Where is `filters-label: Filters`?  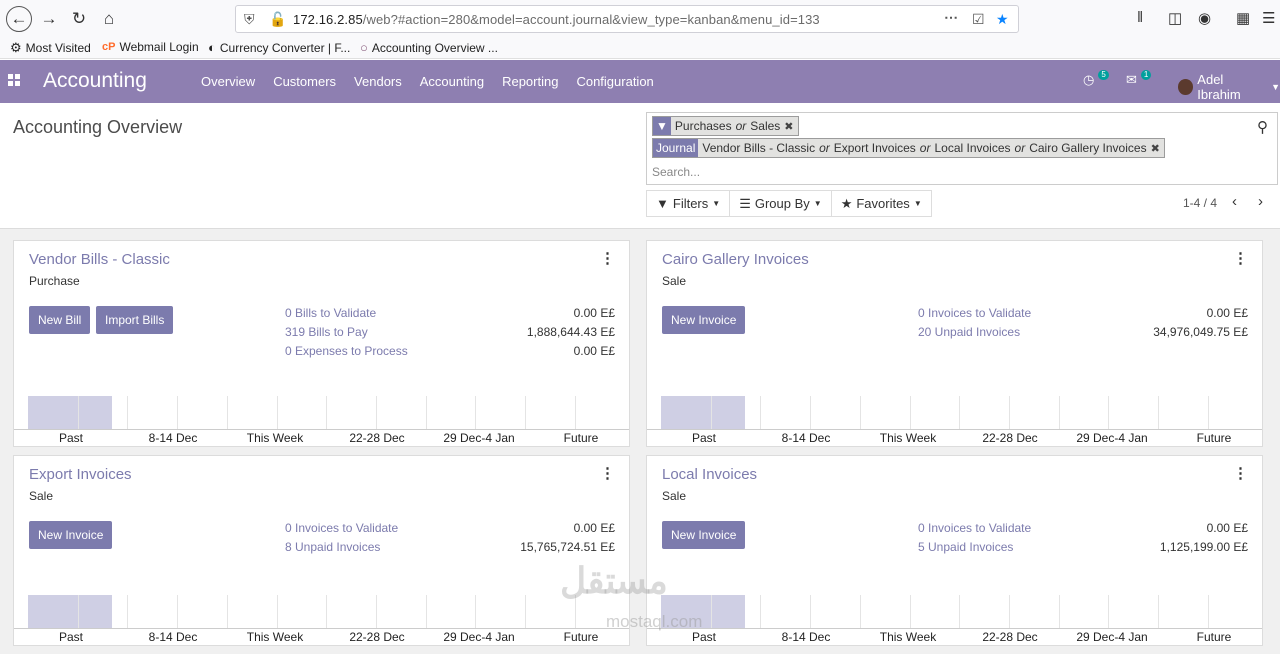
filters-label: Filters is located at coordinates (690, 203).